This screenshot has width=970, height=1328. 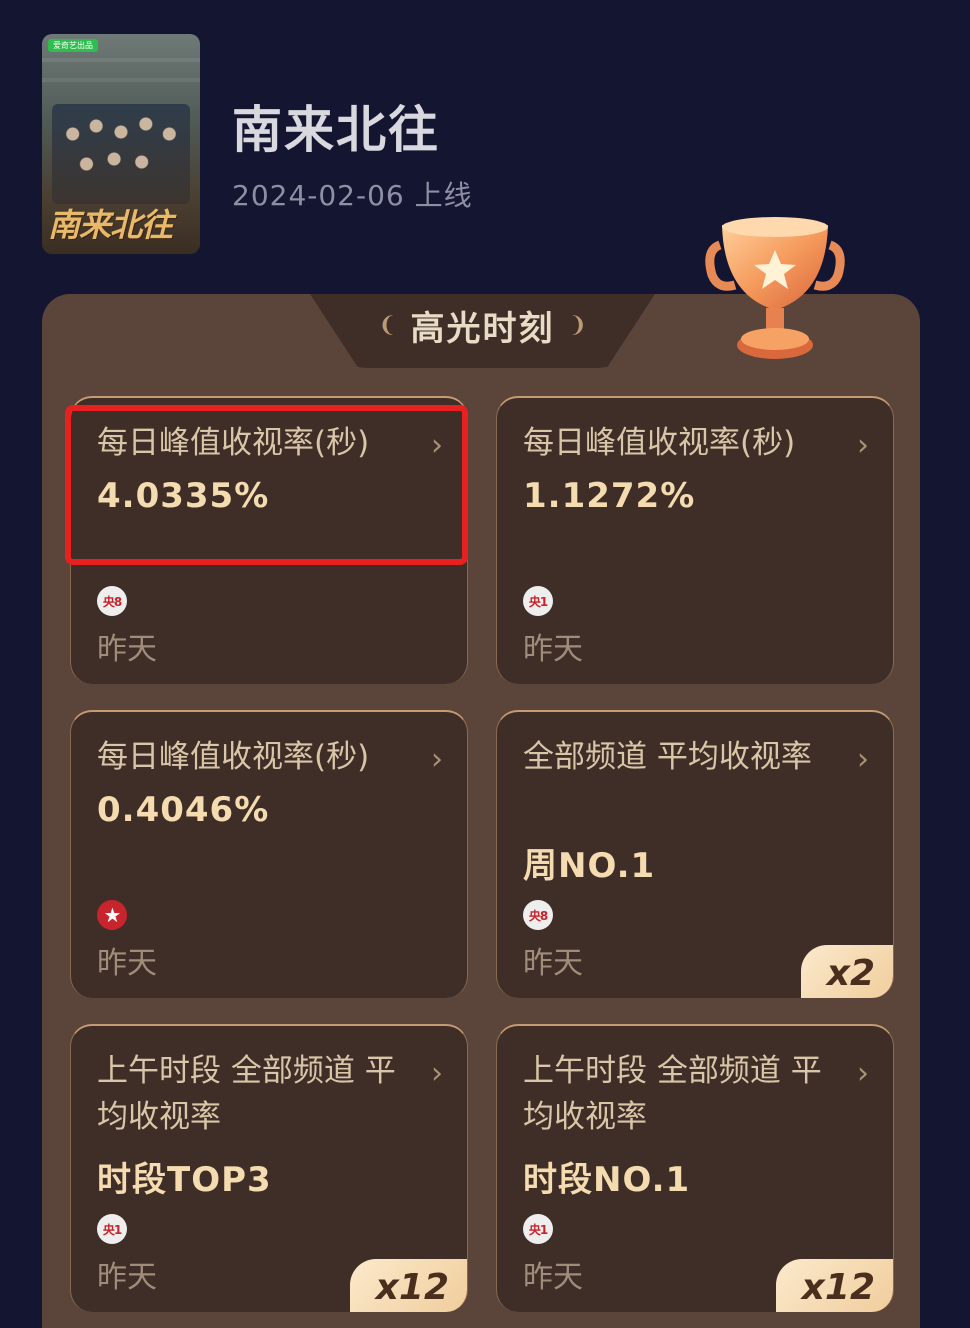 I want to click on metric-value: 时段NO.1, so click(x=607, y=1180).